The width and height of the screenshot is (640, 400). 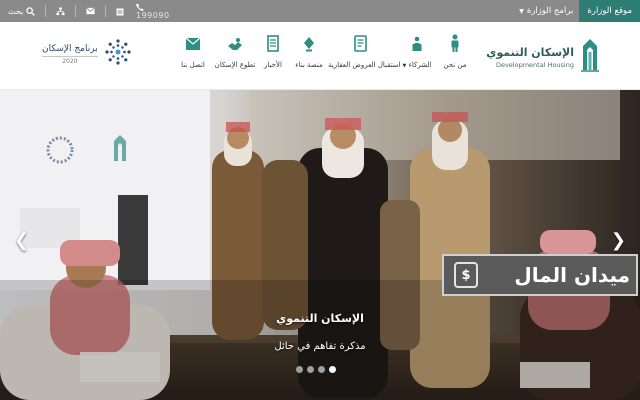 What do you see at coordinates (572, 275) in the screenshot?
I see `watermark-text: ميدان المال` at bounding box center [572, 275].